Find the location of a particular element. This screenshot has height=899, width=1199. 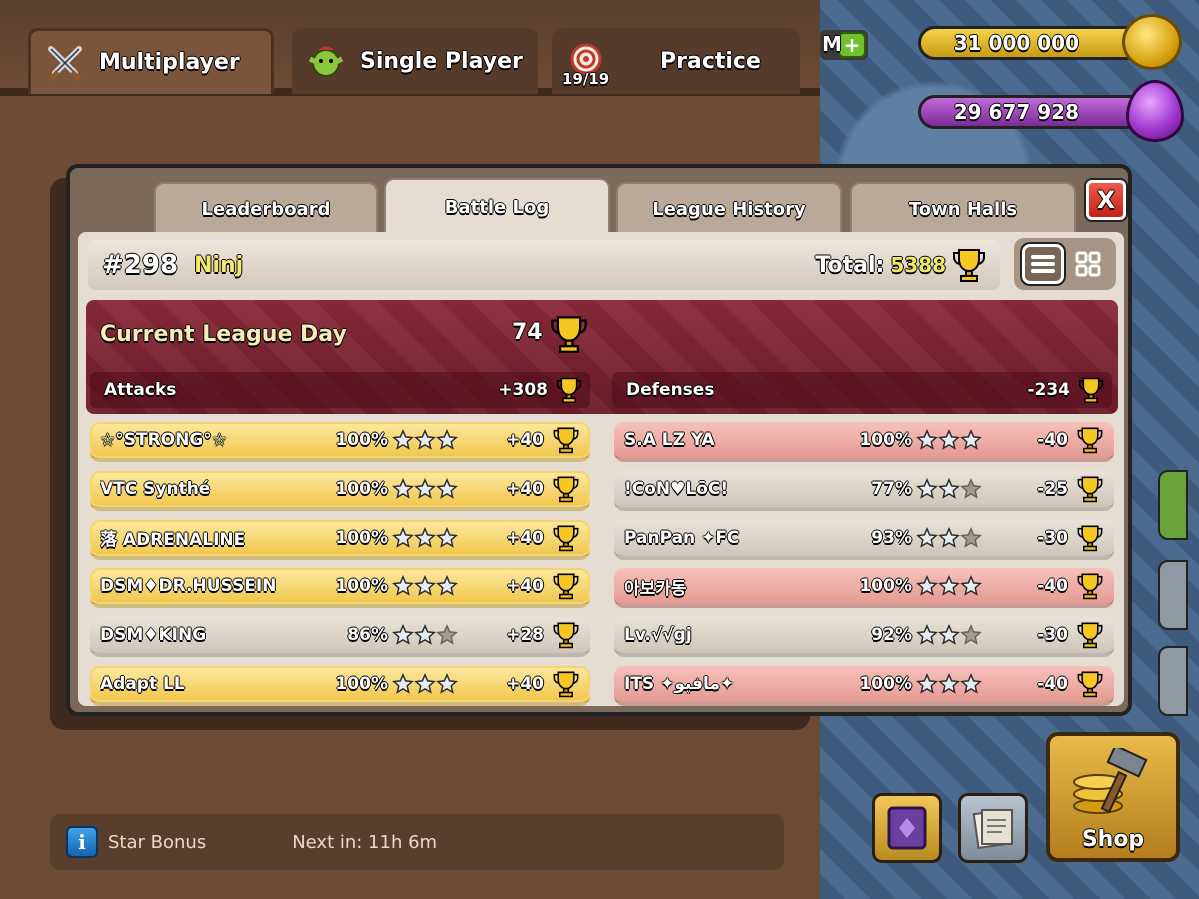

tab-league-history: League History is located at coordinates (729, 208).